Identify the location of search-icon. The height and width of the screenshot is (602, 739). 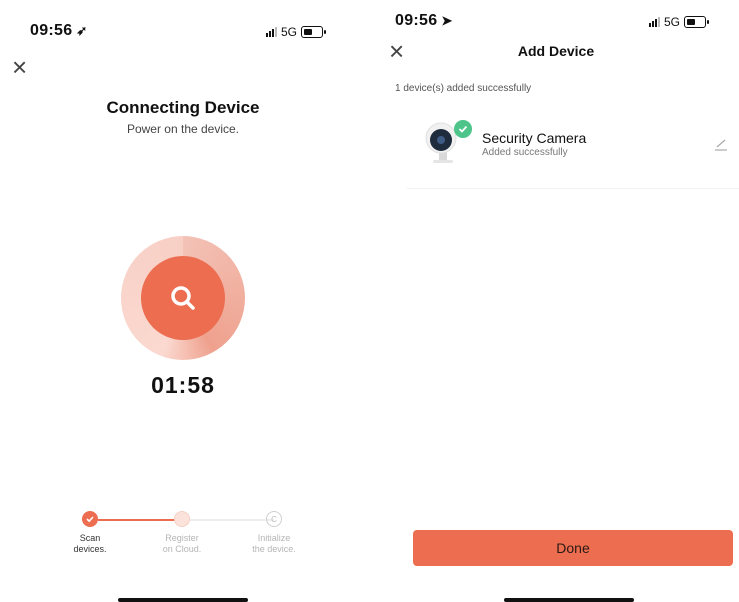
(183, 298).